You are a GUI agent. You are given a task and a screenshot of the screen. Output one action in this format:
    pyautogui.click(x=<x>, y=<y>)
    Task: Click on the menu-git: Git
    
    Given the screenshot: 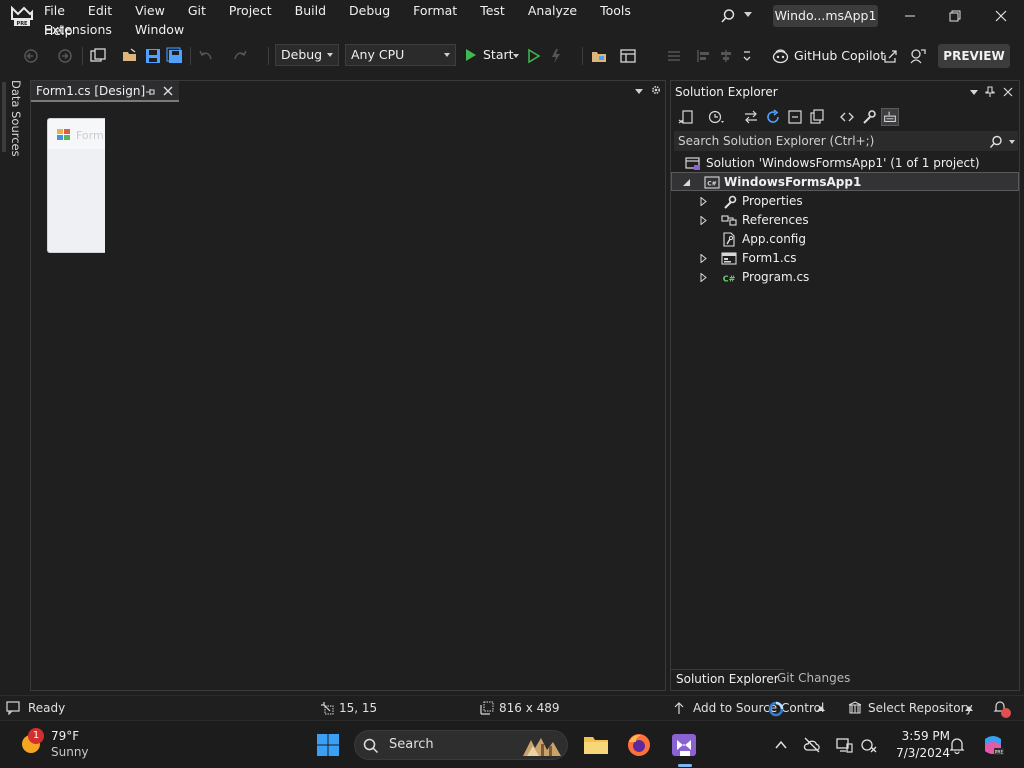 What is the action you would take?
    pyautogui.click(x=201, y=11)
    